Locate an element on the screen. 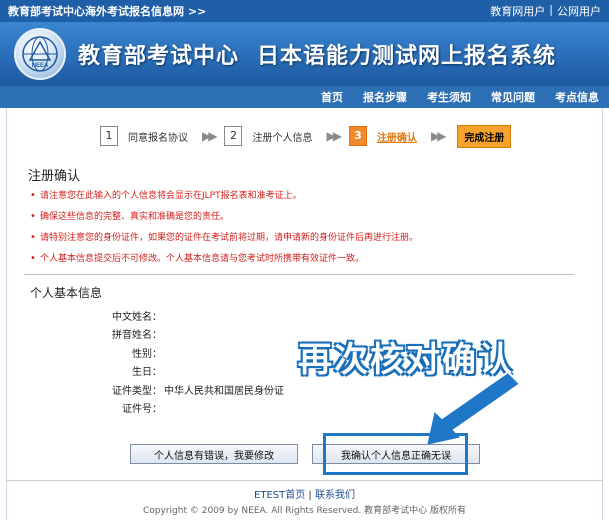 This screenshot has width=609, height=520. step-2-label: 注册个人信息 is located at coordinates (282, 138).